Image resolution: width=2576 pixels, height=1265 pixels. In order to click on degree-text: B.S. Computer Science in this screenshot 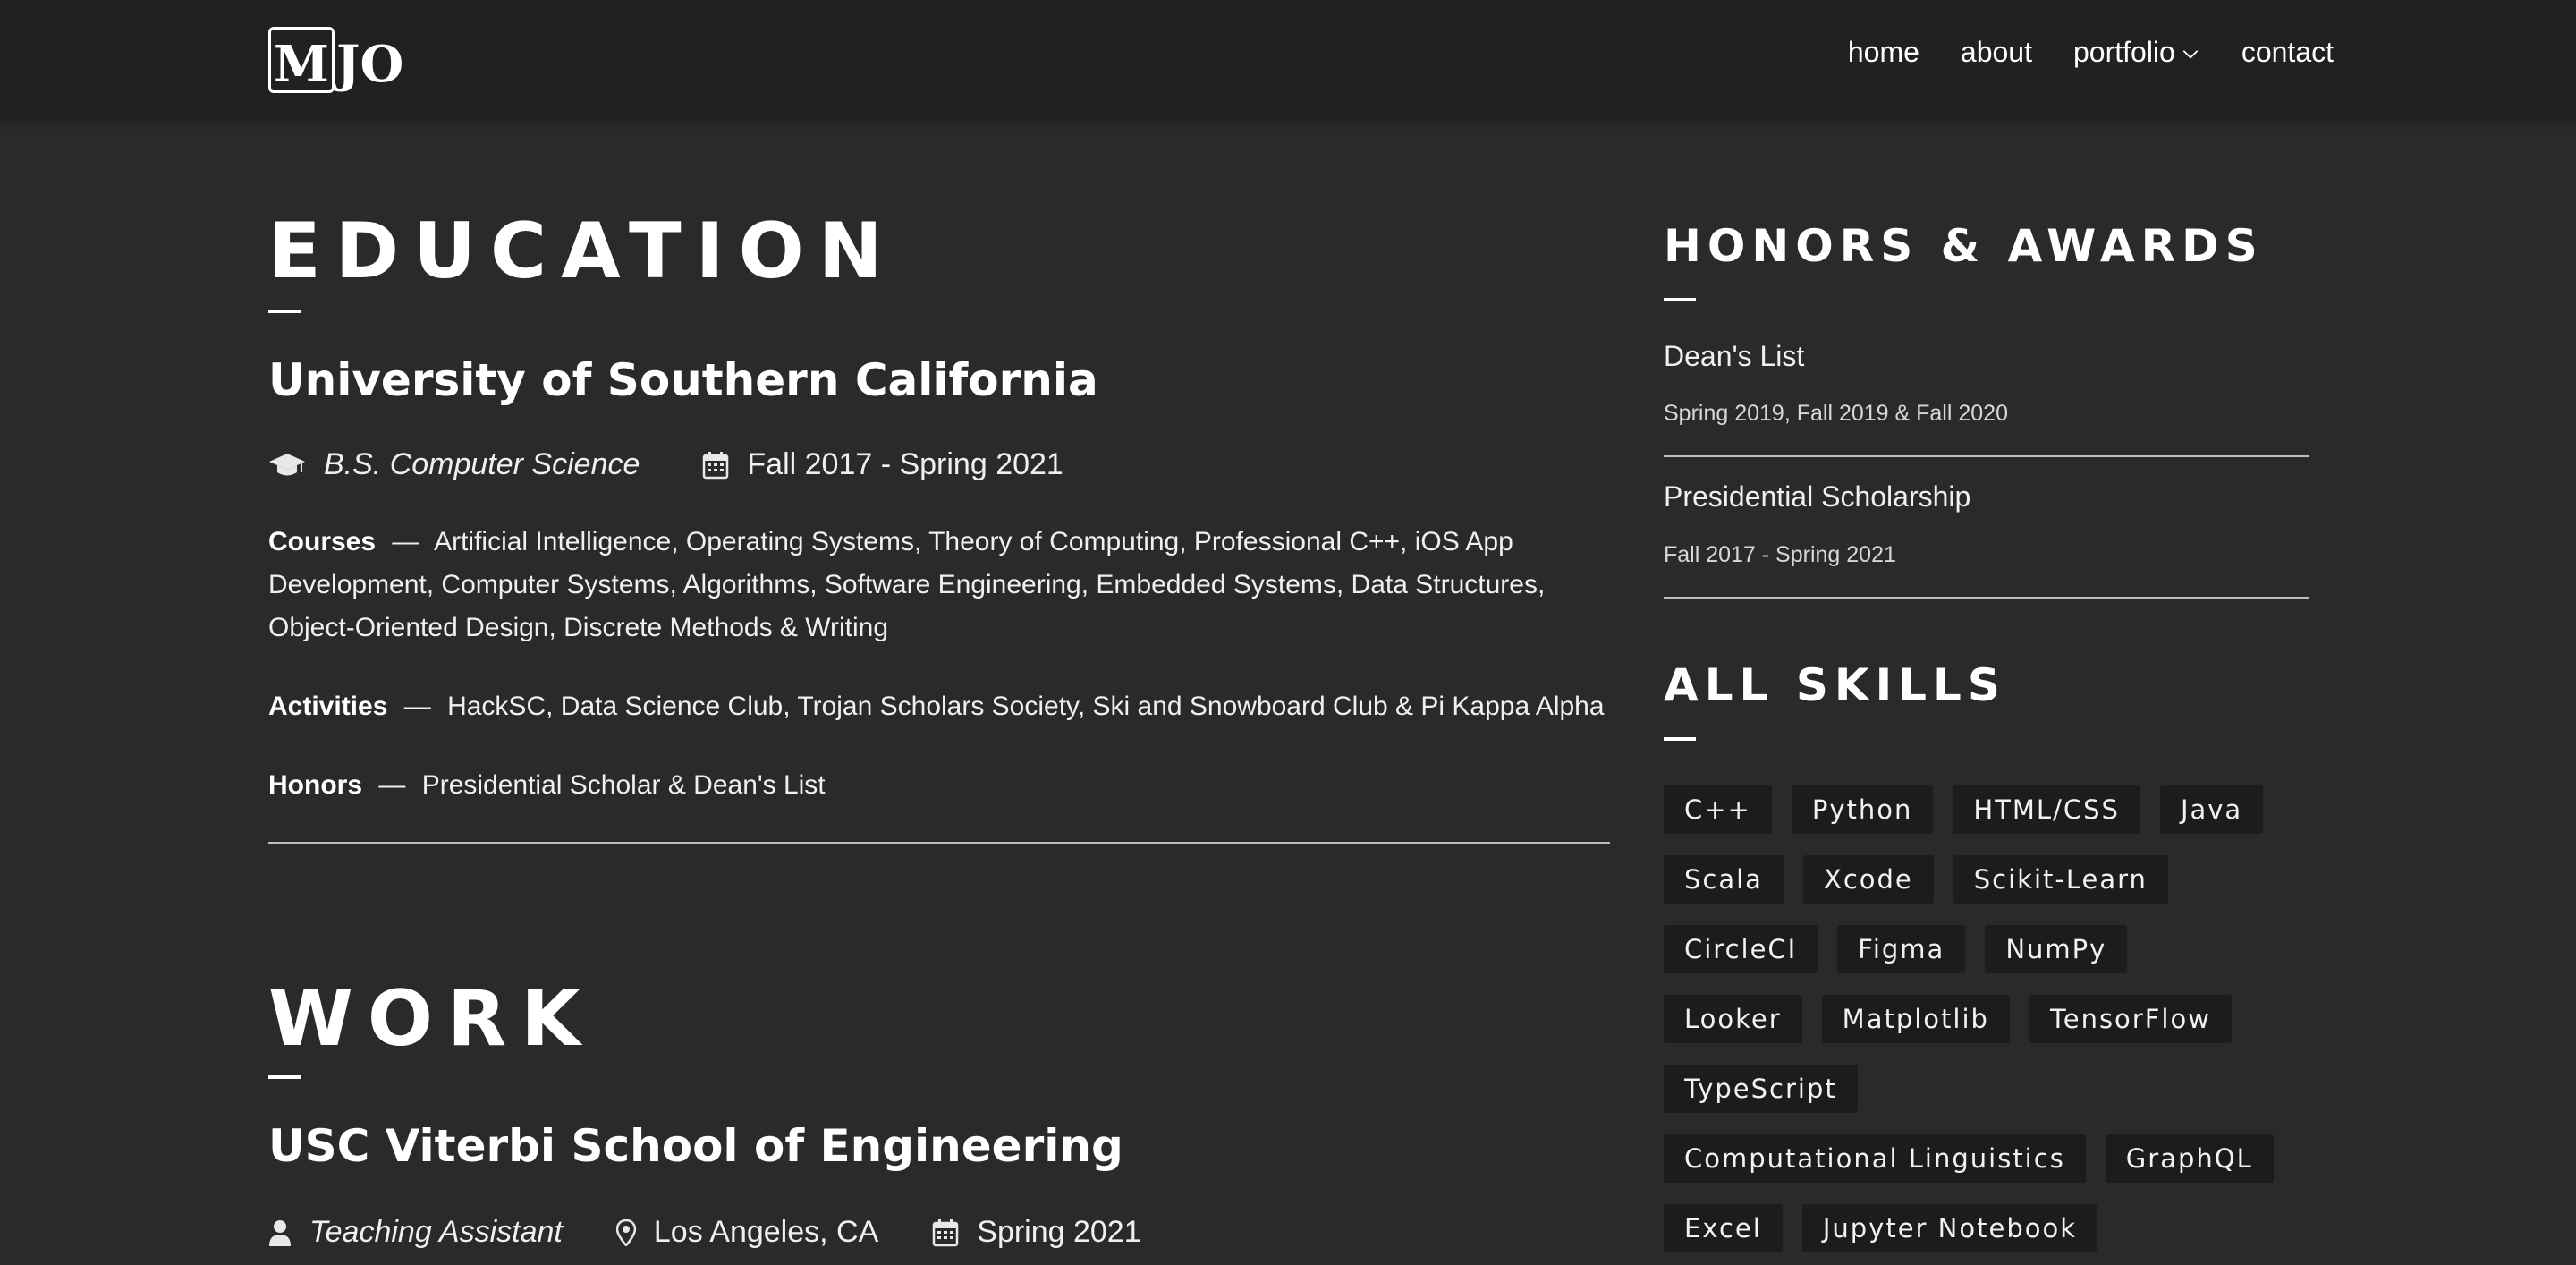, I will do `click(482, 464)`.